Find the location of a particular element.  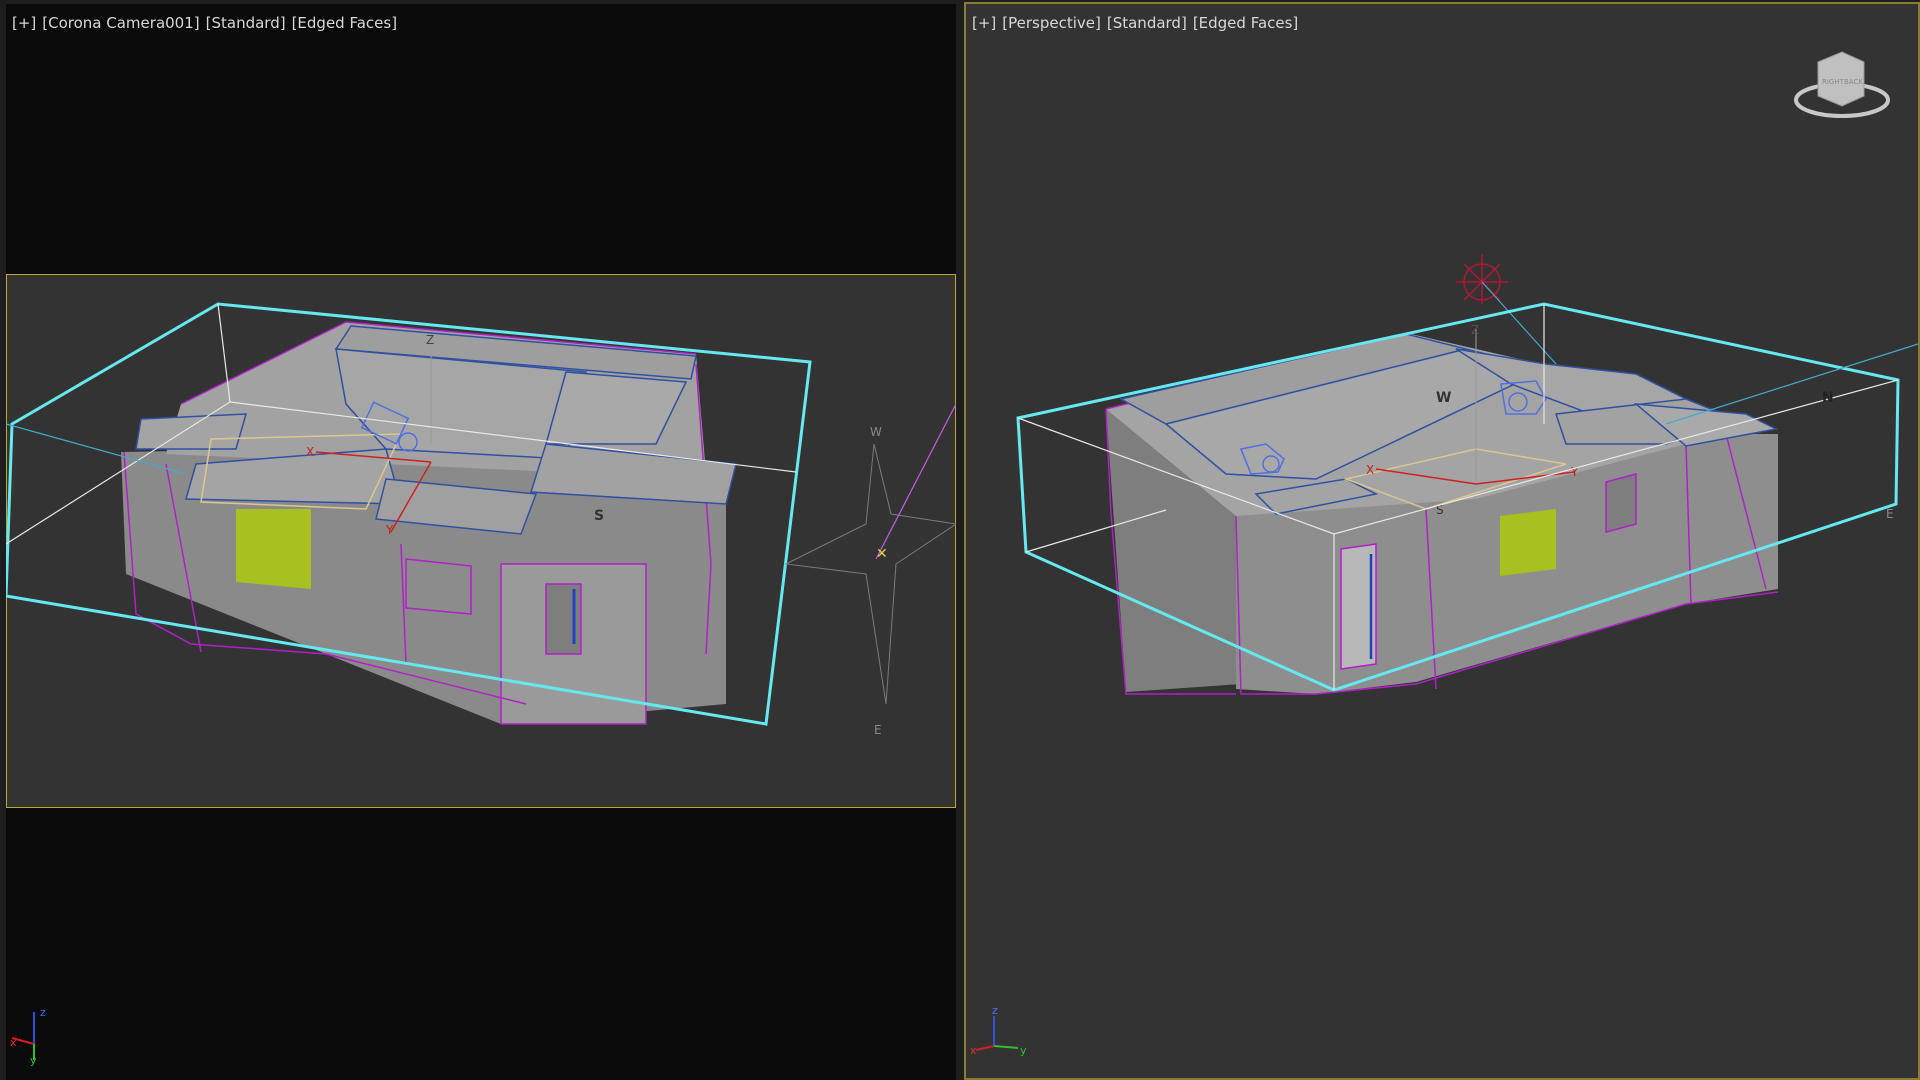

compass-s-label: S is located at coordinates (599, 516).